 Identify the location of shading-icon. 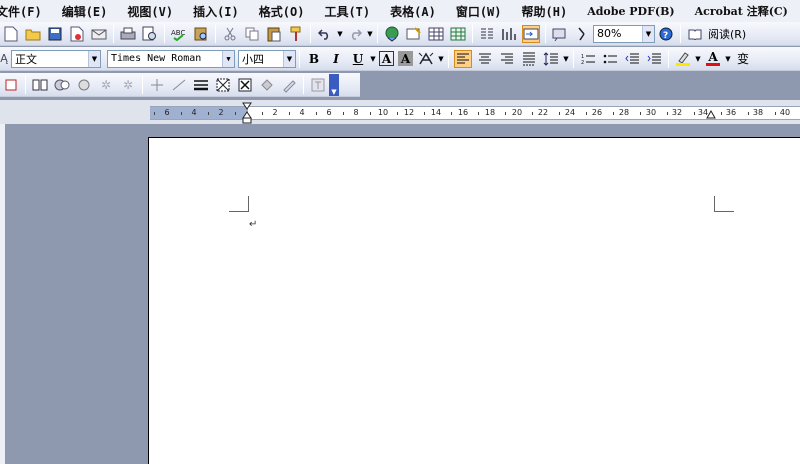
(245, 85).